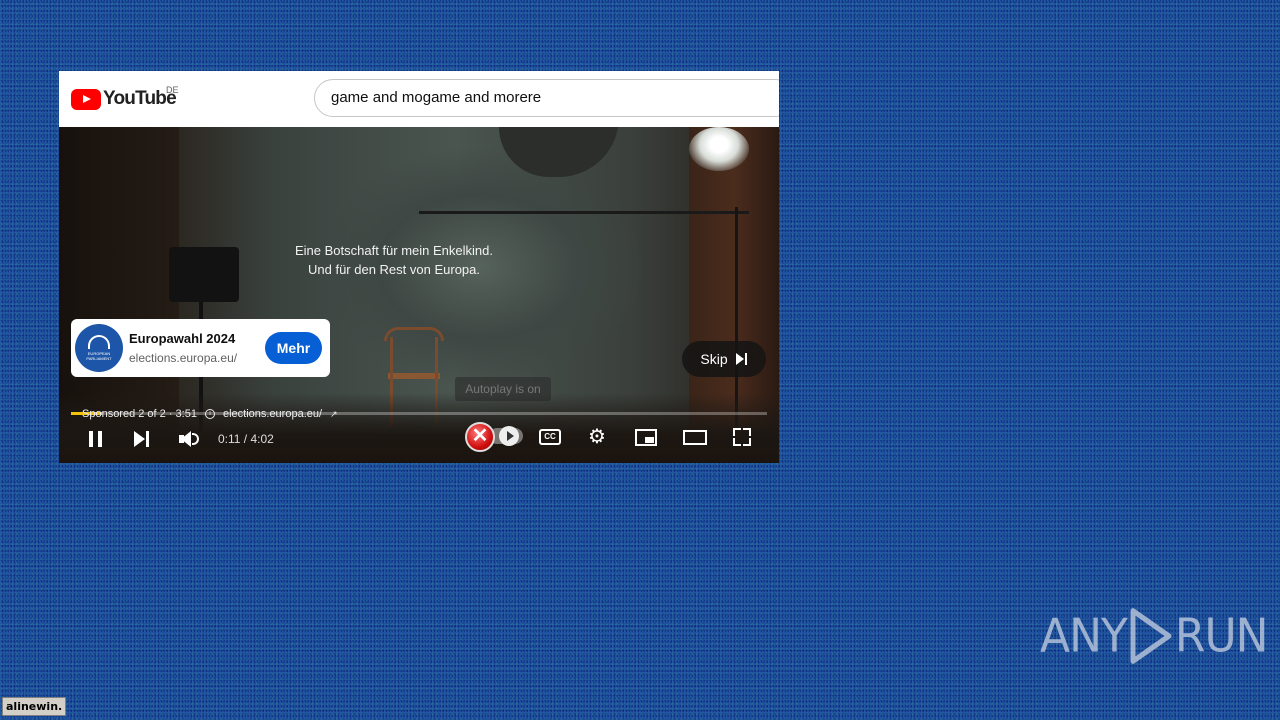  I want to click on anyrun-watermark: ANY RUN, so click(1154, 636).